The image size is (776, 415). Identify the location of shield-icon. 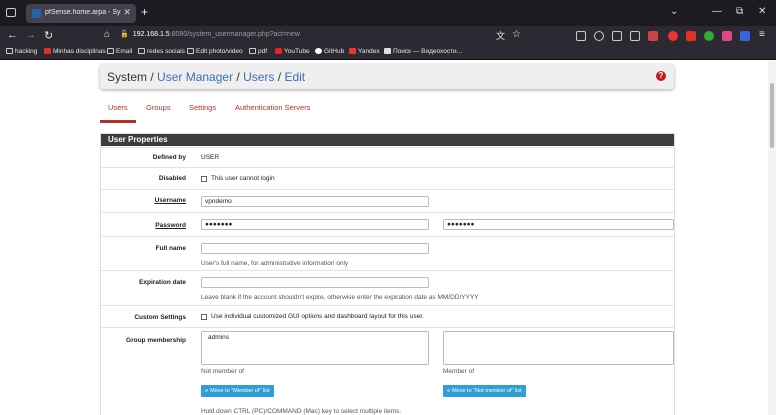
(709, 36).